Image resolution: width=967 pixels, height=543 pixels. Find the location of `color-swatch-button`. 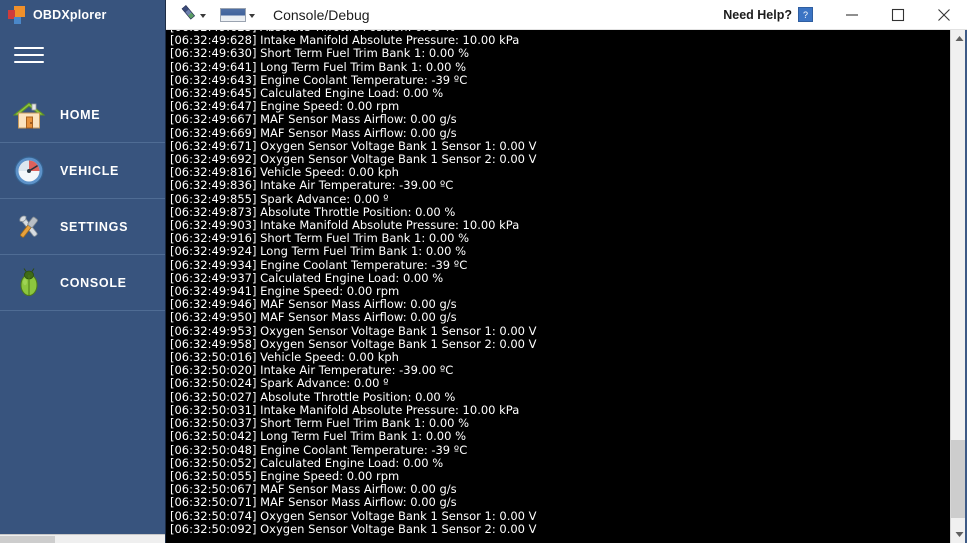

color-swatch-button is located at coordinates (237, 15).